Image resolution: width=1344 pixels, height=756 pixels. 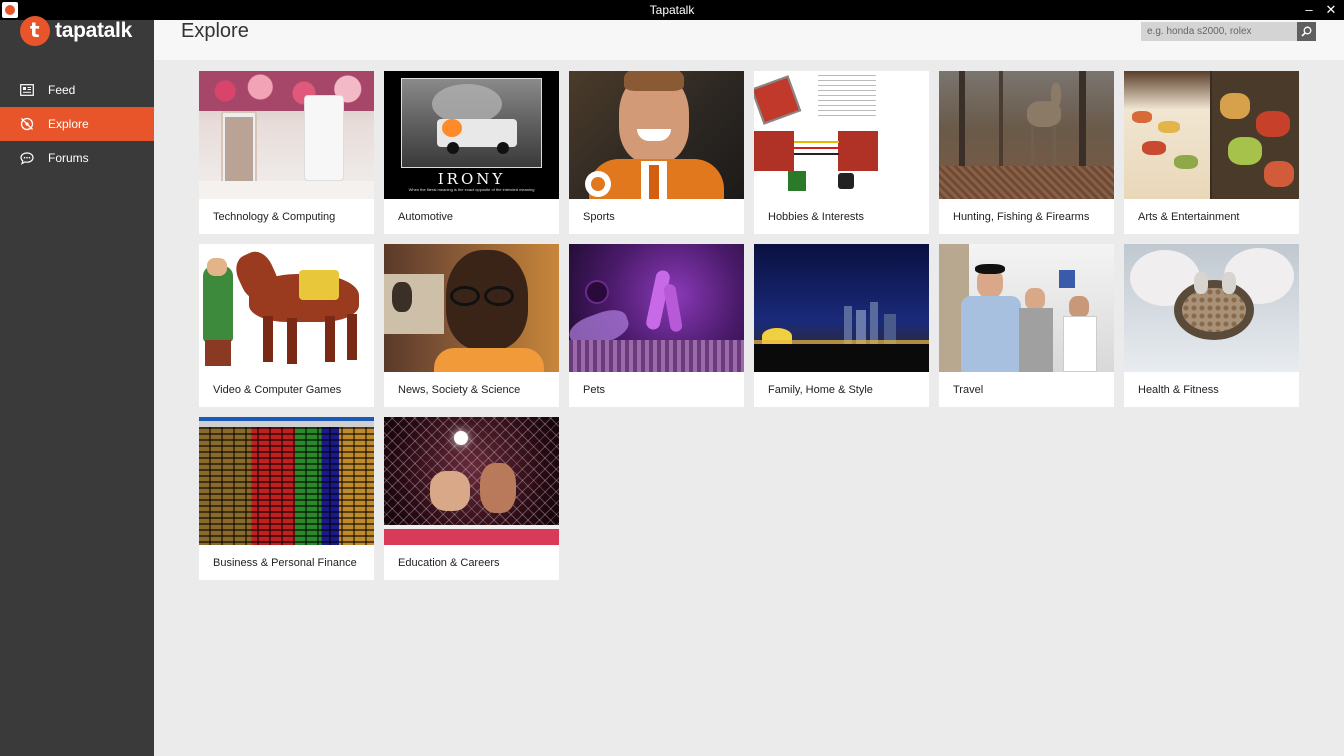 I want to click on search-box, so click(x=1228, y=31).